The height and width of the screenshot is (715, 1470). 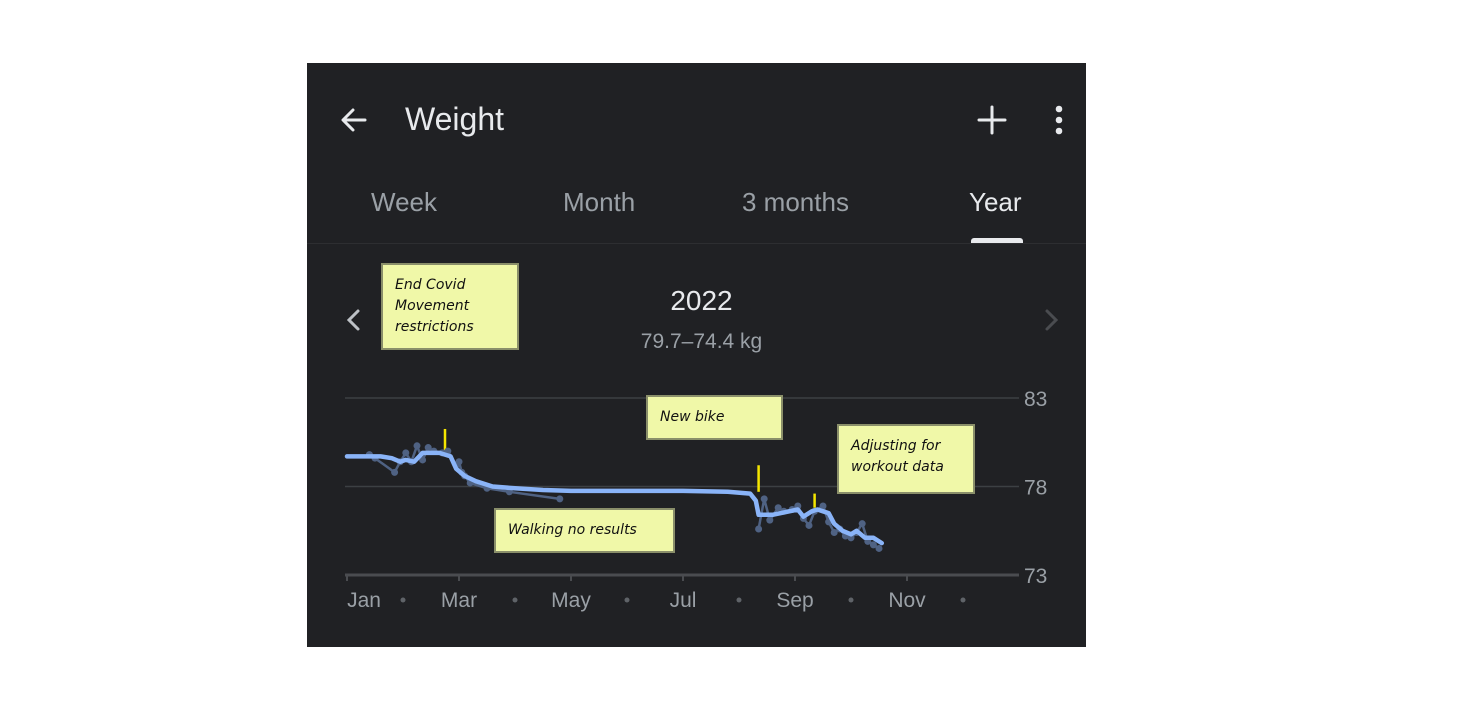 I want to click on add-button, so click(x=992, y=120).